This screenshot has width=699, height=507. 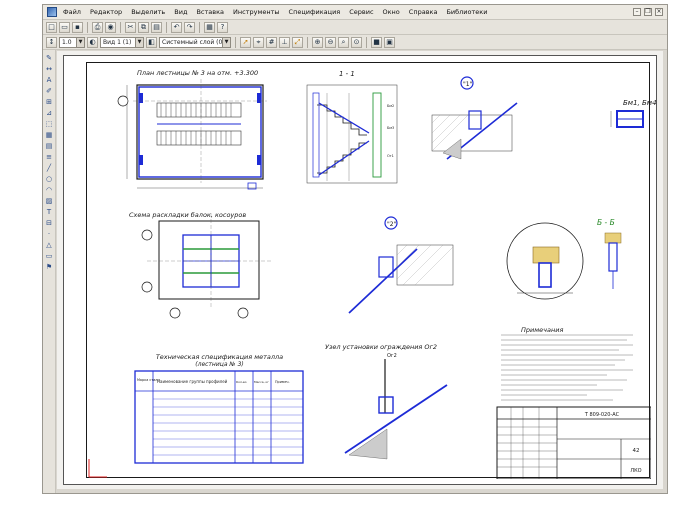 What do you see at coordinates (49, 201) in the screenshot?
I see `hatch-icon: ▨` at bounding box center [49, 201].